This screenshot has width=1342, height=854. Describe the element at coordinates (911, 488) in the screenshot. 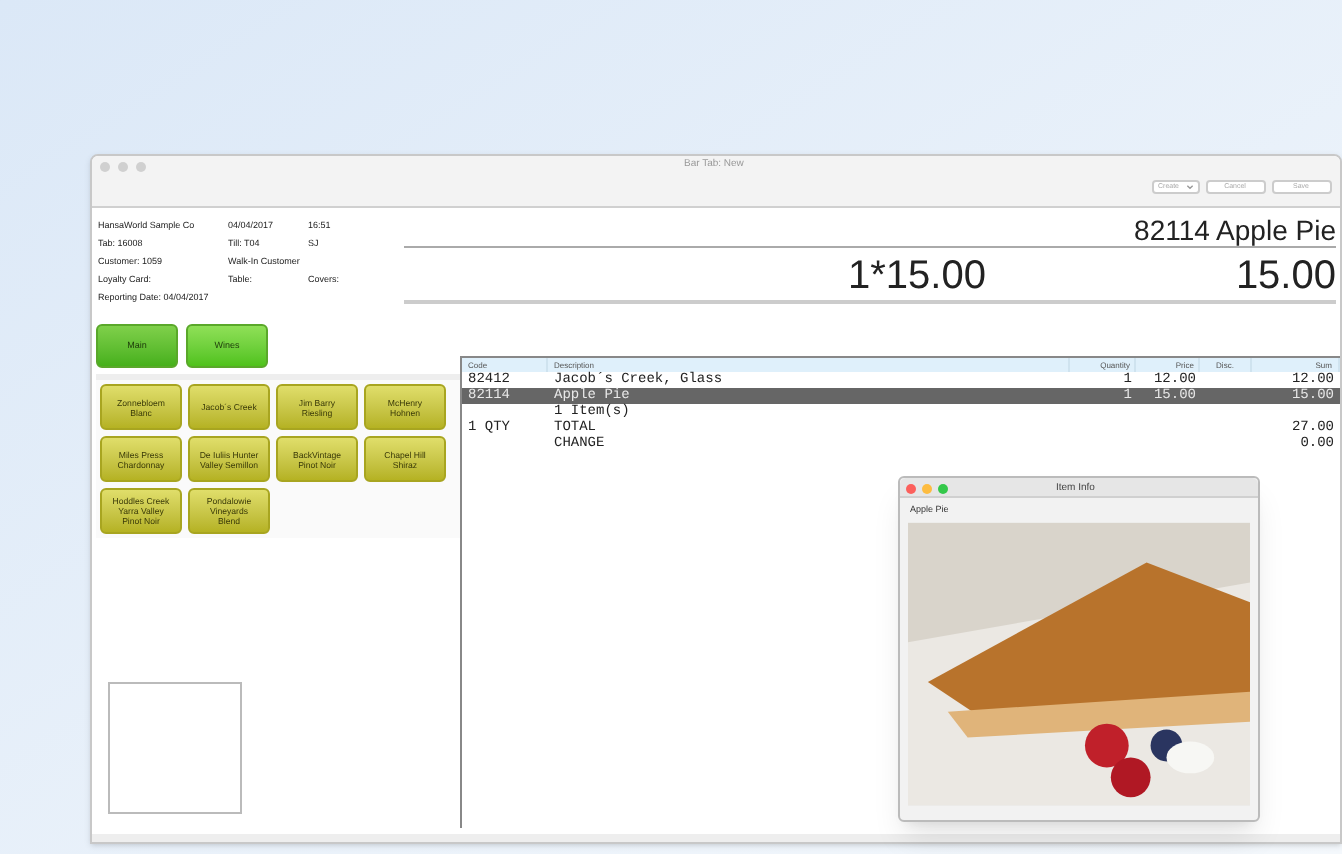

I see `close-icon` at that location.